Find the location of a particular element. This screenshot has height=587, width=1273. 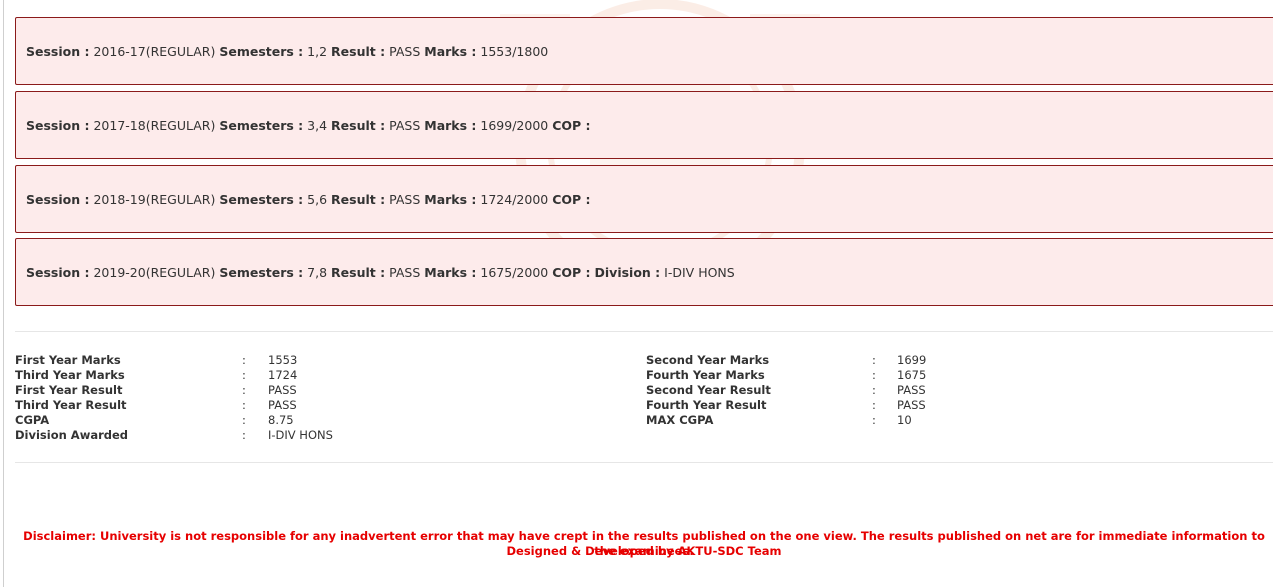

session-value: 2018-19(REGULAR) is located at coordinates (154, 199).